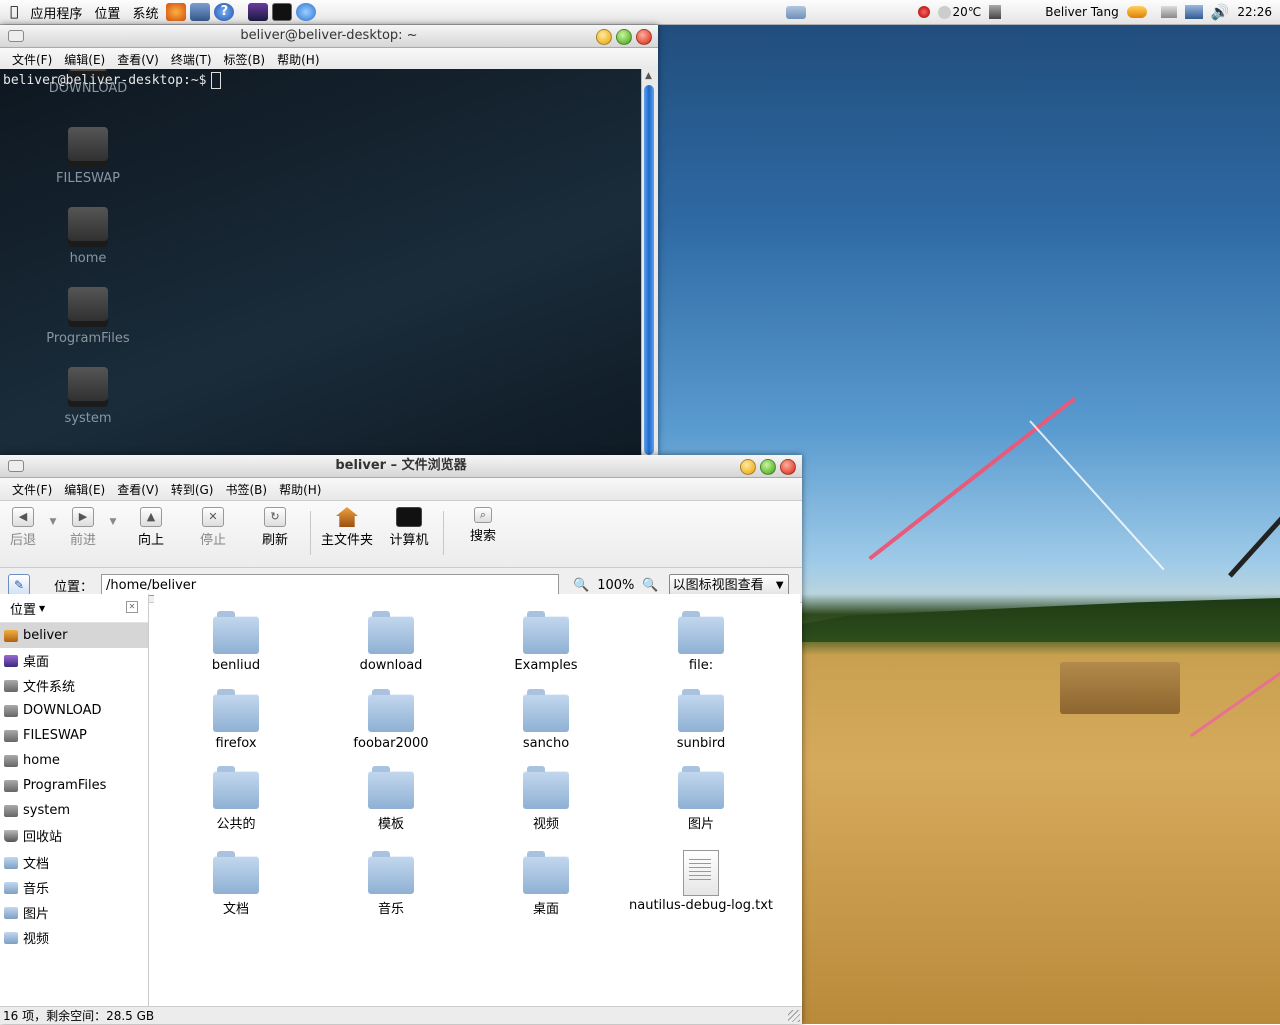  Describe the element at coordinates (1220, 12) in the screenshot. I see `volume-icon: 🔊` at that location.